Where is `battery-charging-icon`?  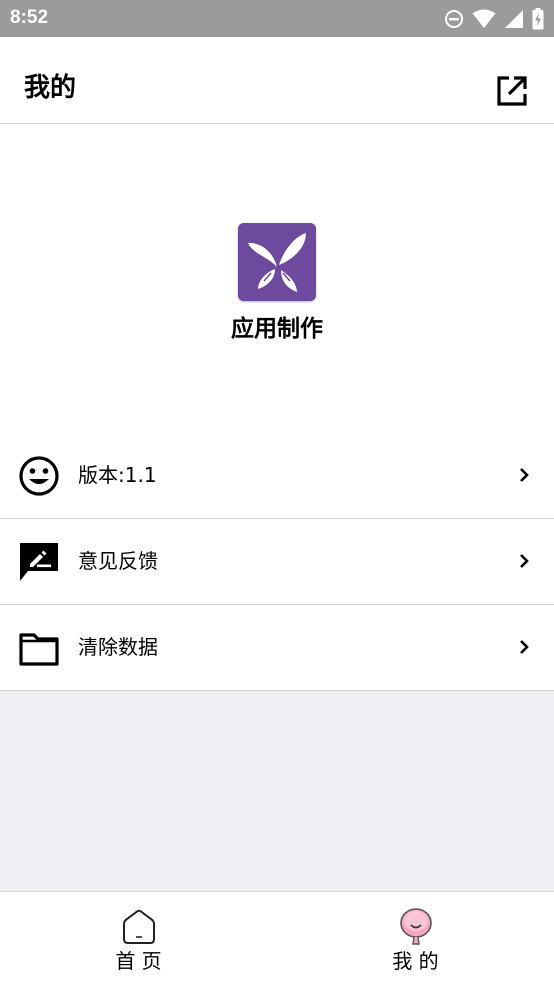 battery-charging-icon is located at coordinates (538, 19).